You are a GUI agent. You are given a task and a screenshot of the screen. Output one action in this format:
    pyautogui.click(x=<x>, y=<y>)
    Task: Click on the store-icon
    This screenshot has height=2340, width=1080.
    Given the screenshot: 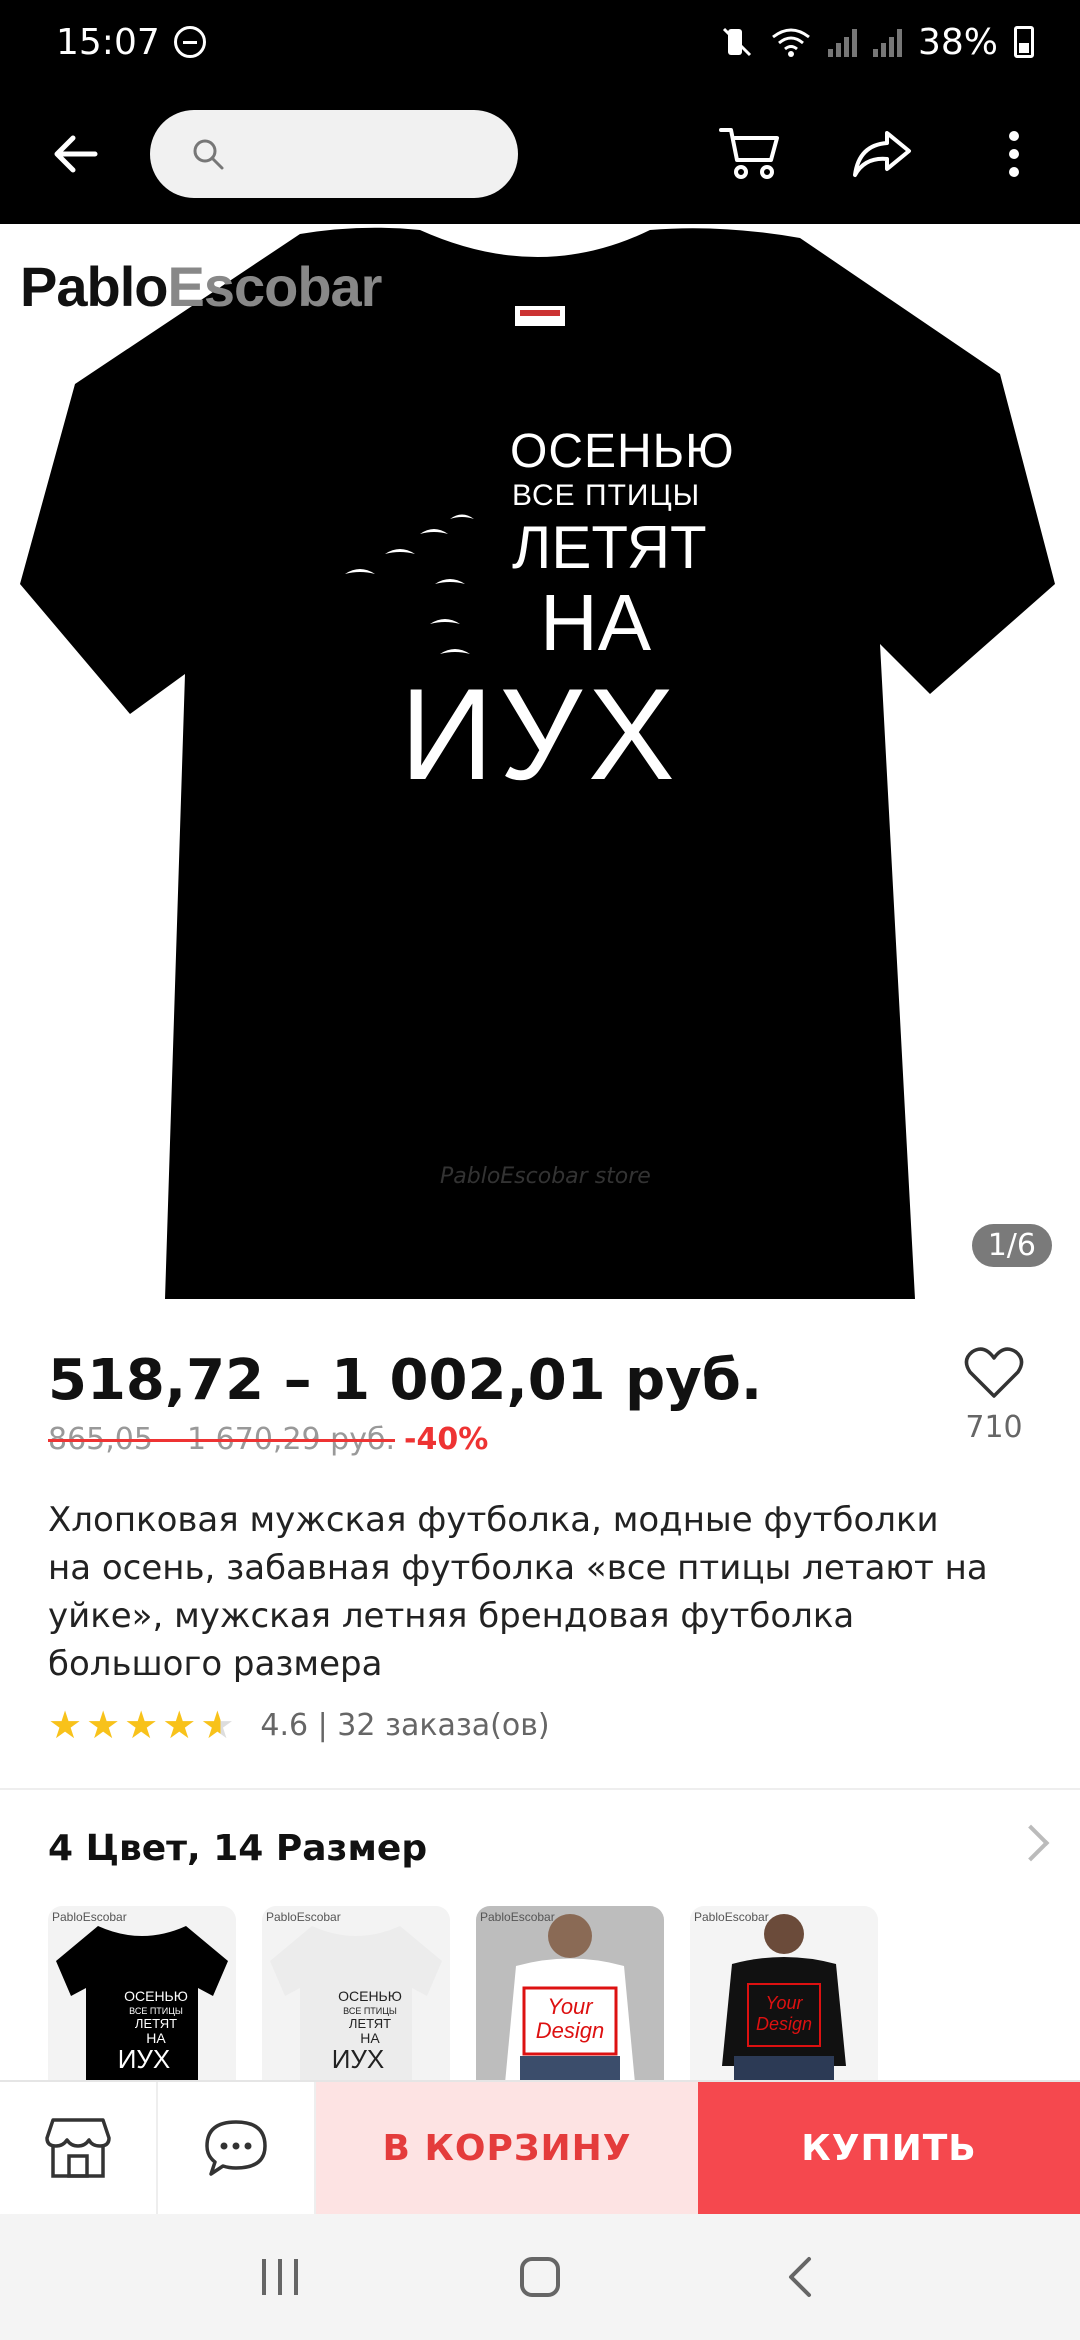 What is the action you would take?
    pyautogui.click(x=78, y=2148)
    